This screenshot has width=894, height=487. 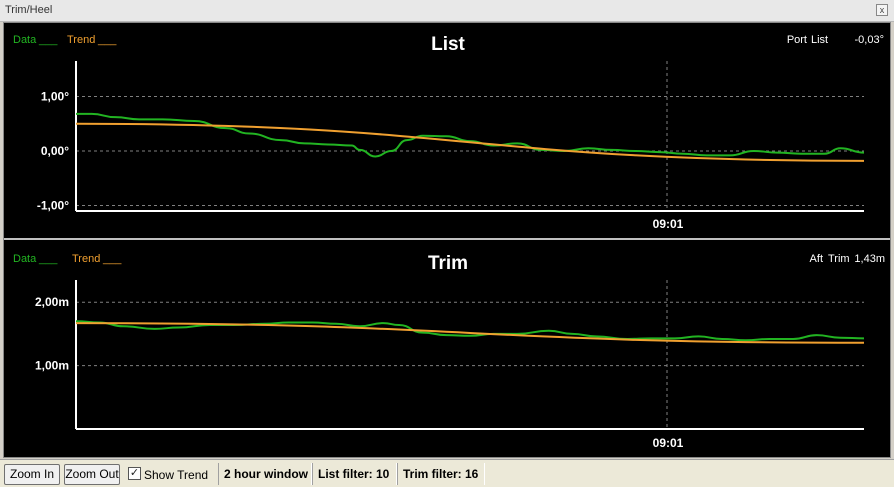 What do you see at coordinates (86, 259) in the screenshot?
I see `trim-legend-trend: Trend` at bounding box center [86, 259].